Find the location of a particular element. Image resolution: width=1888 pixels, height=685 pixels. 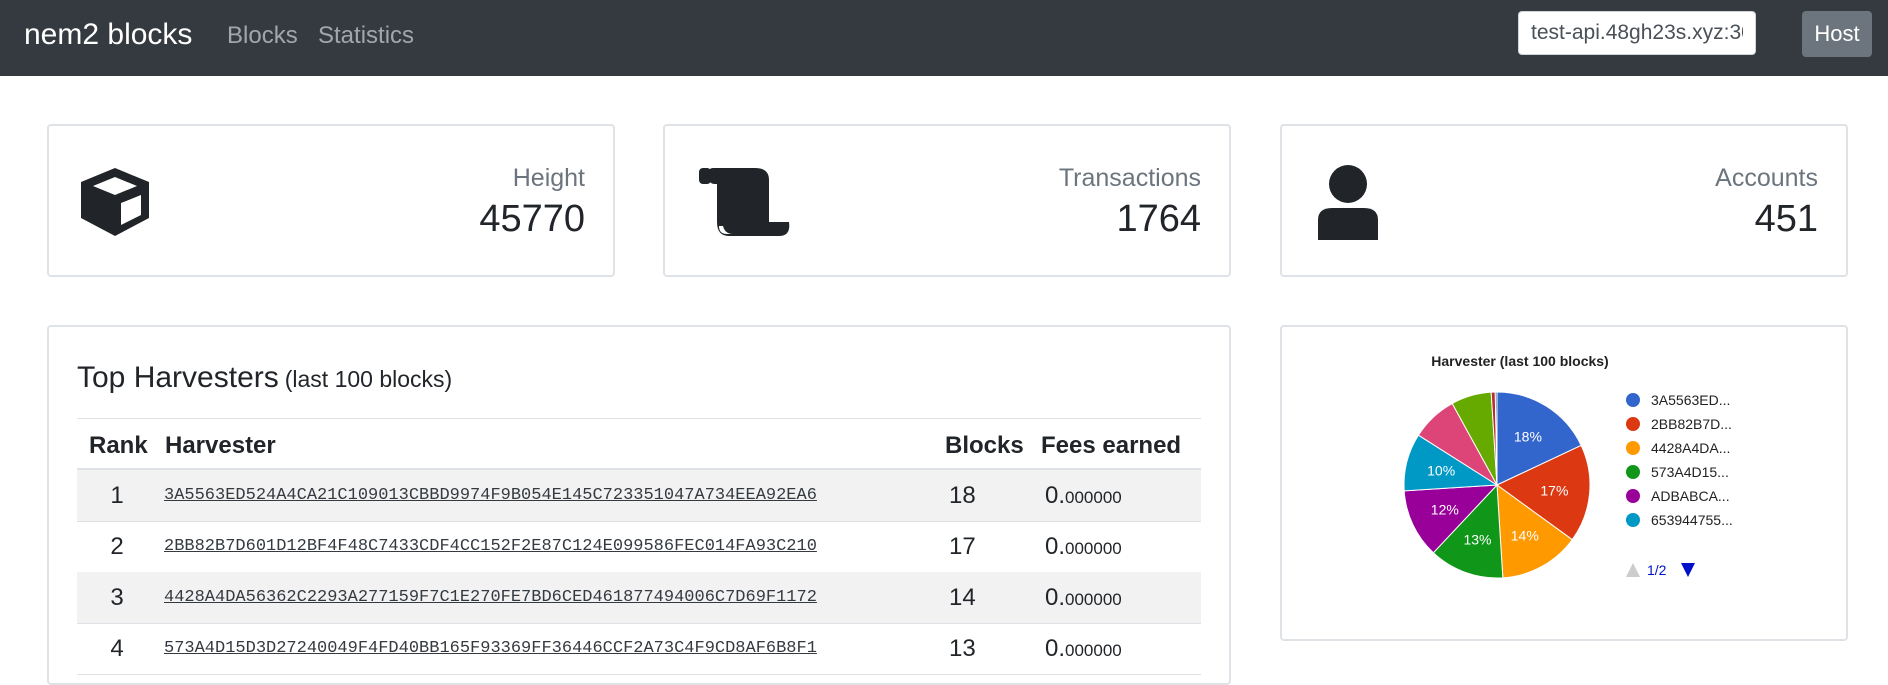

column-header-fees: Fees earned is located at coordinates (1111, 445).